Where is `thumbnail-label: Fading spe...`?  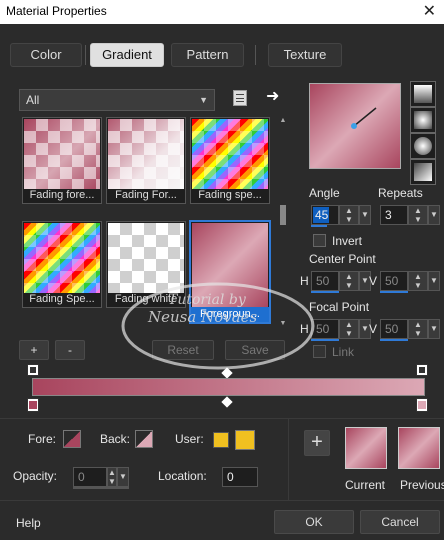
thumbnail-label: Fading spe... is located at coordinates (230, 195).